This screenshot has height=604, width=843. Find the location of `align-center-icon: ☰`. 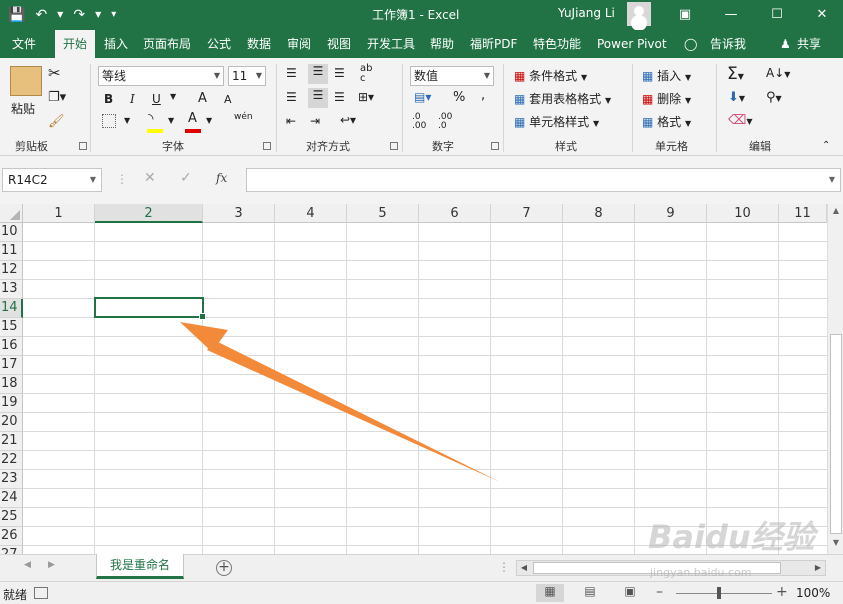

align-center-icon: ☰ is located at coordinates (318, 98).